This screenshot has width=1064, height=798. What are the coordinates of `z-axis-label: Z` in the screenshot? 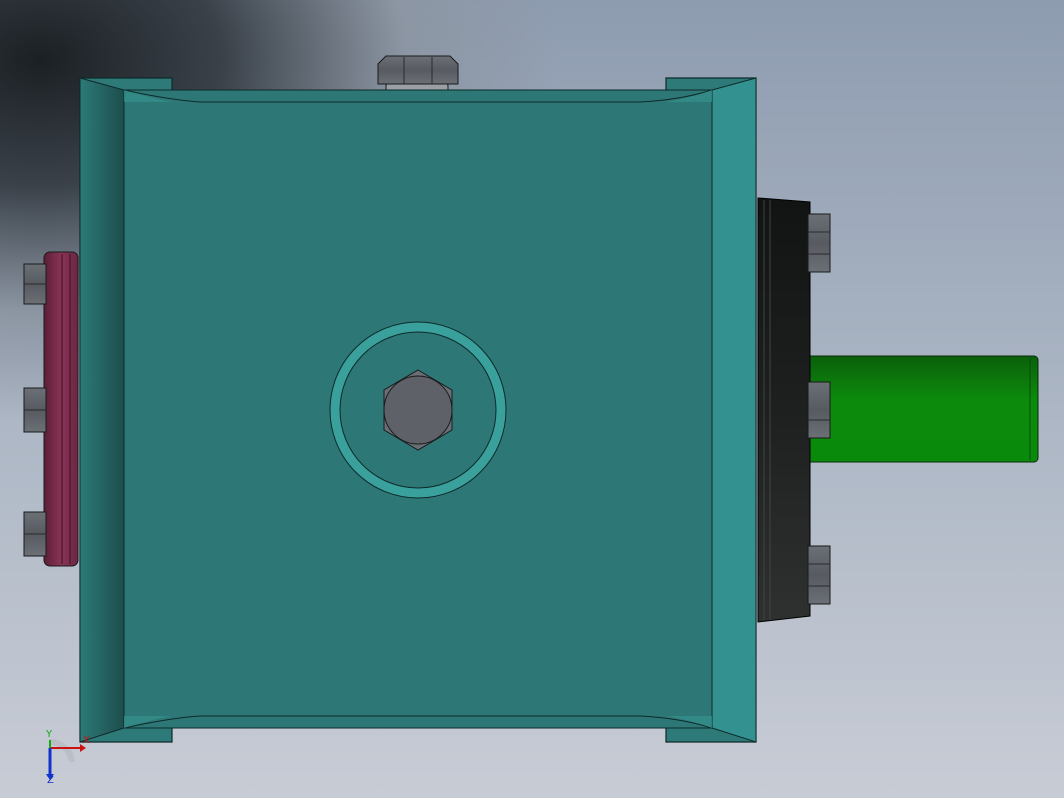 It's located at (50, 780).